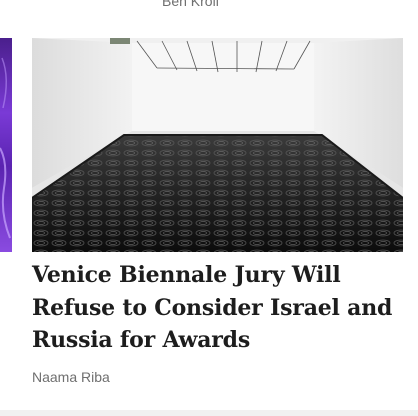 This screenshot has height=416, width=418. Describe the element at coordinates (6, 145) in the screenshot. I see `previous-article-thumbnail` at that location.